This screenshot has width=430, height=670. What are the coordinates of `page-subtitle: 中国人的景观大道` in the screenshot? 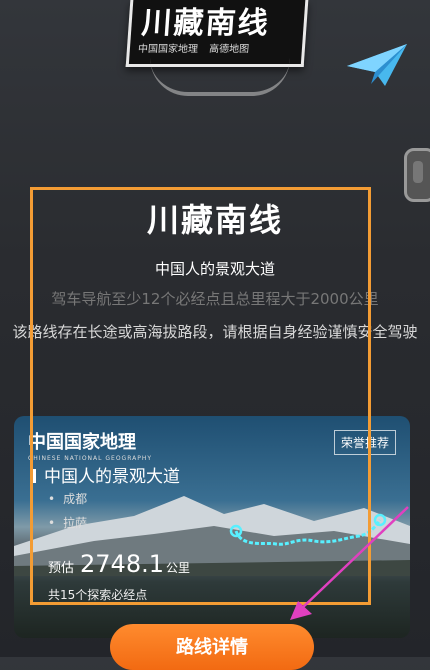 It's located at (214, 269).